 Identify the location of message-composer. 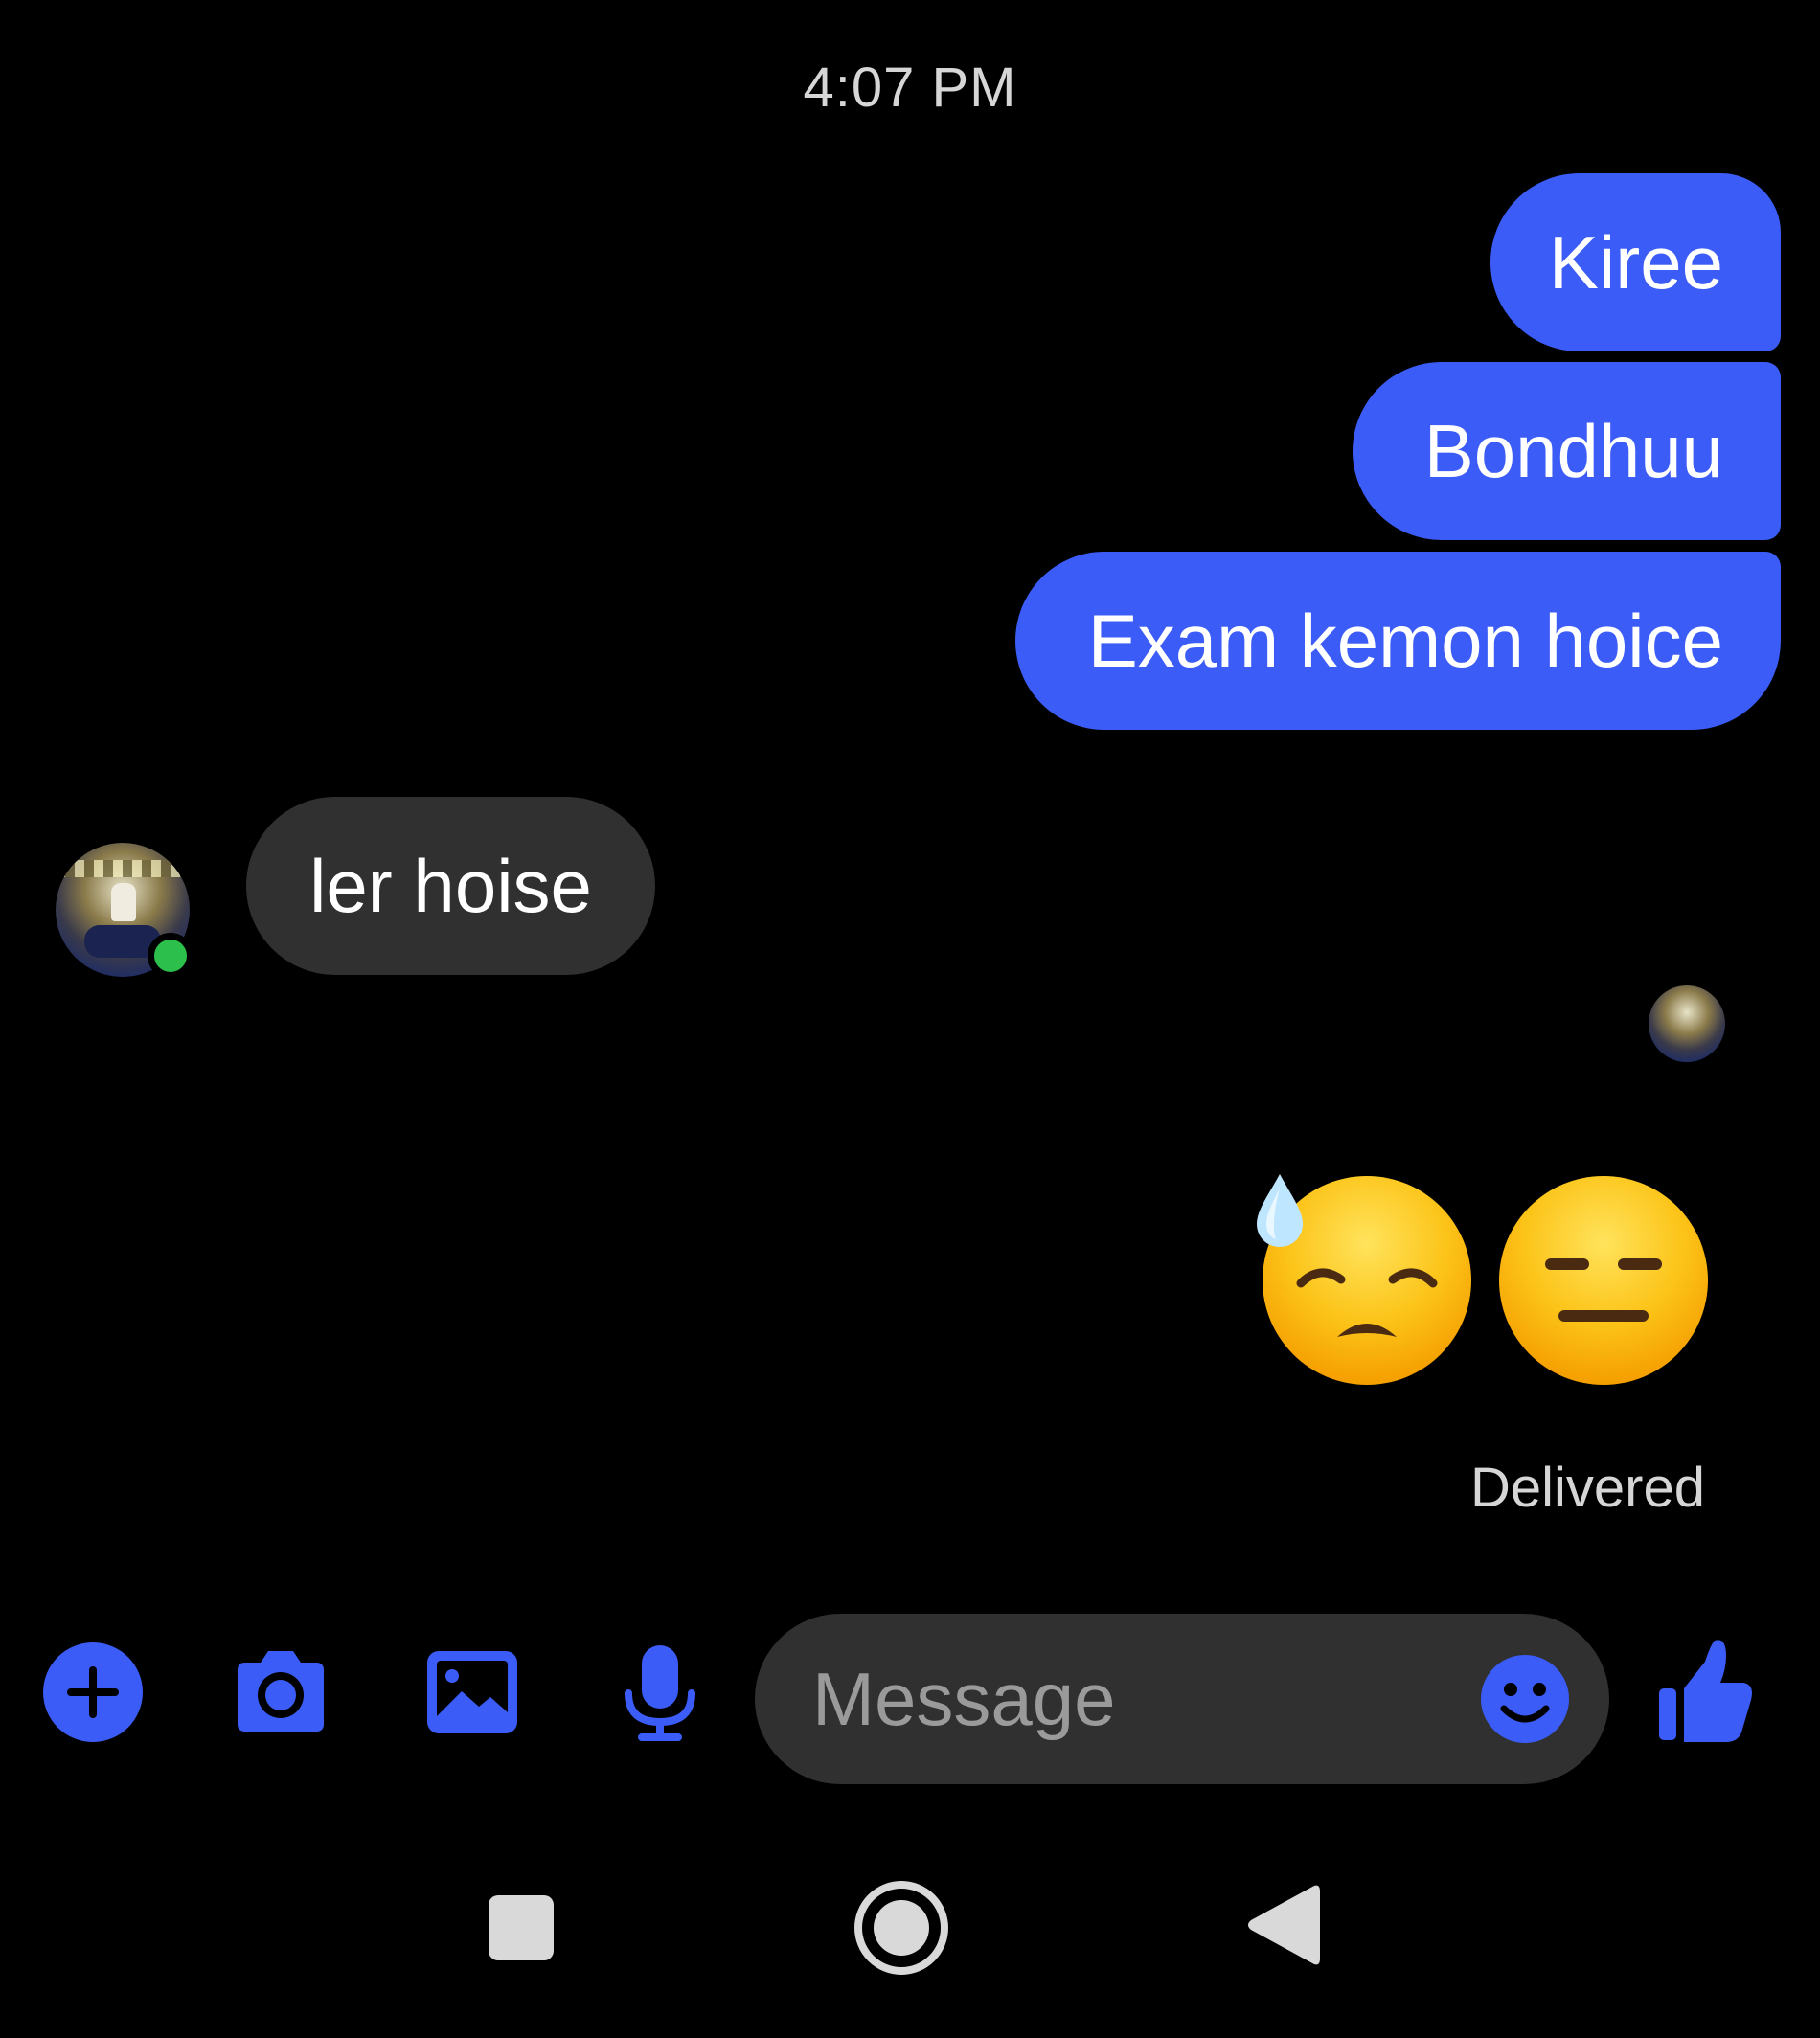
(1182, 1699).